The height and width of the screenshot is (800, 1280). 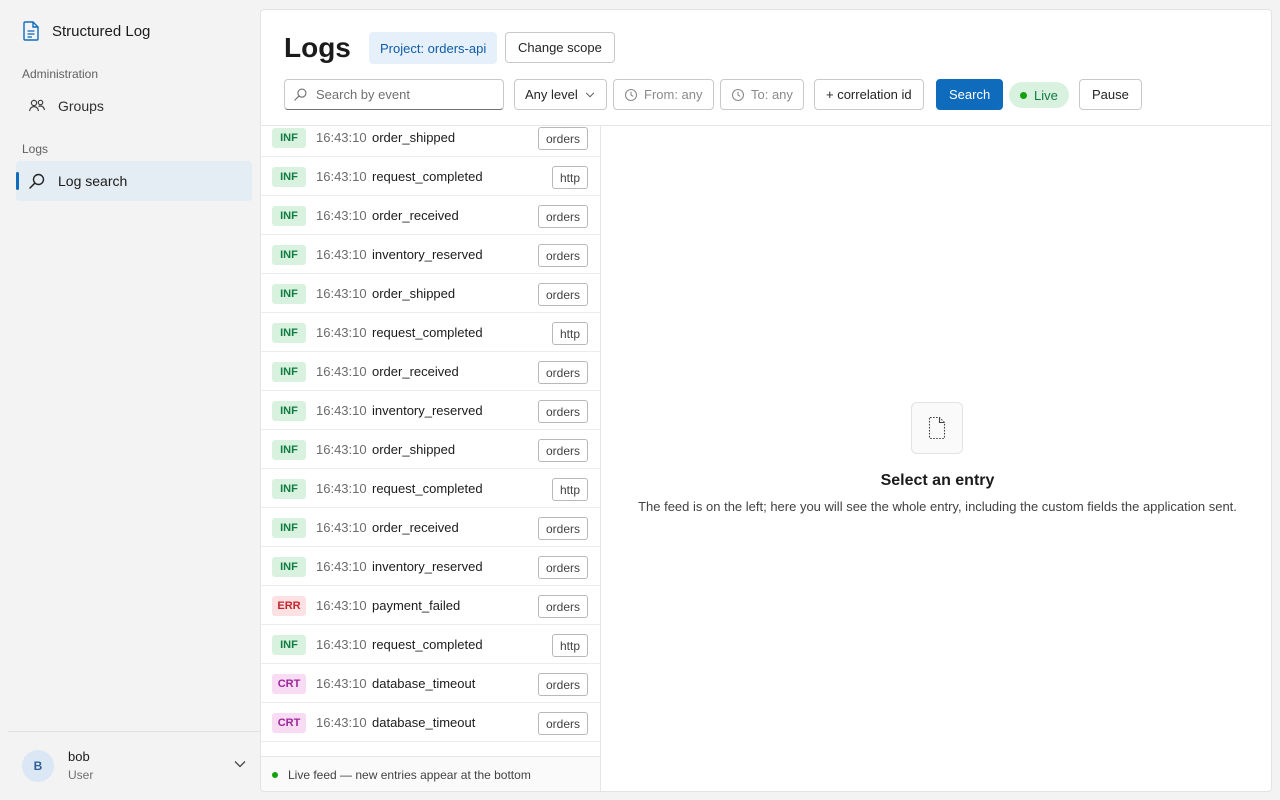 What do you see at coordinates (289, 606) in the screenshot?
I see `level-badge: ERR` at bounding box center [289, 606].